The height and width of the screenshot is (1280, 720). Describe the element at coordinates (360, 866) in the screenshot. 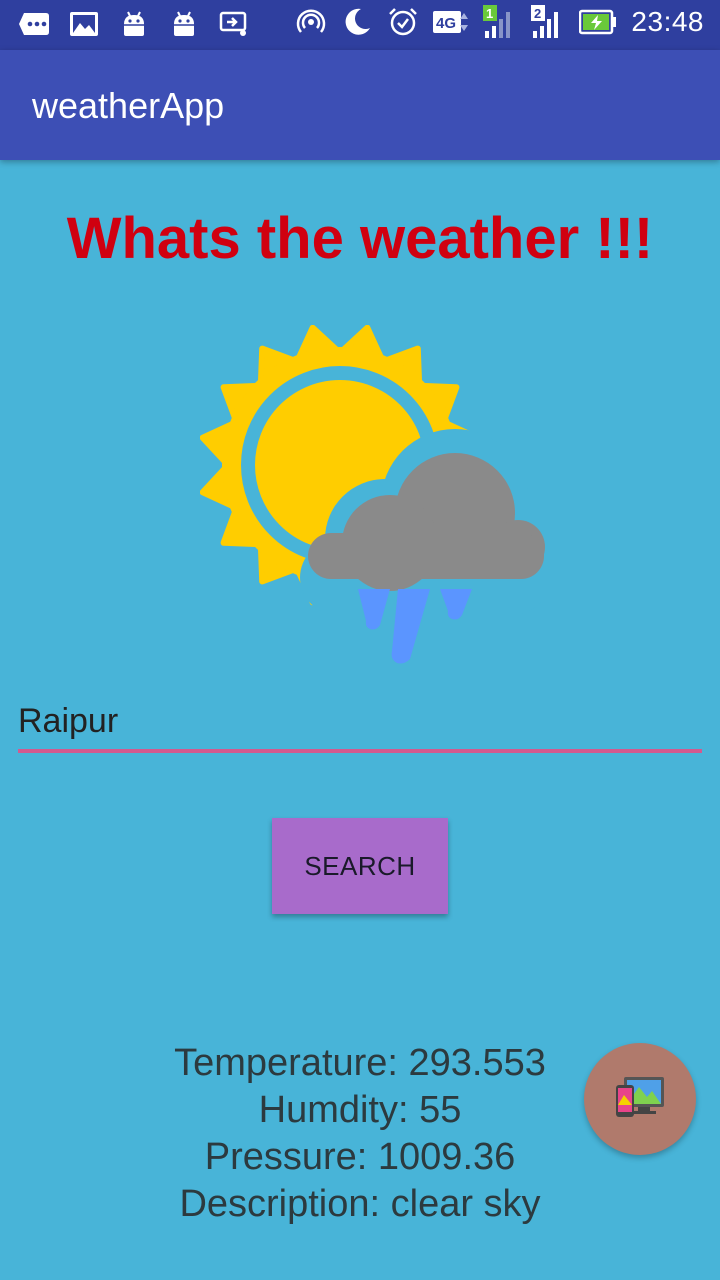

I see `search-button: SEARCH` at that location.